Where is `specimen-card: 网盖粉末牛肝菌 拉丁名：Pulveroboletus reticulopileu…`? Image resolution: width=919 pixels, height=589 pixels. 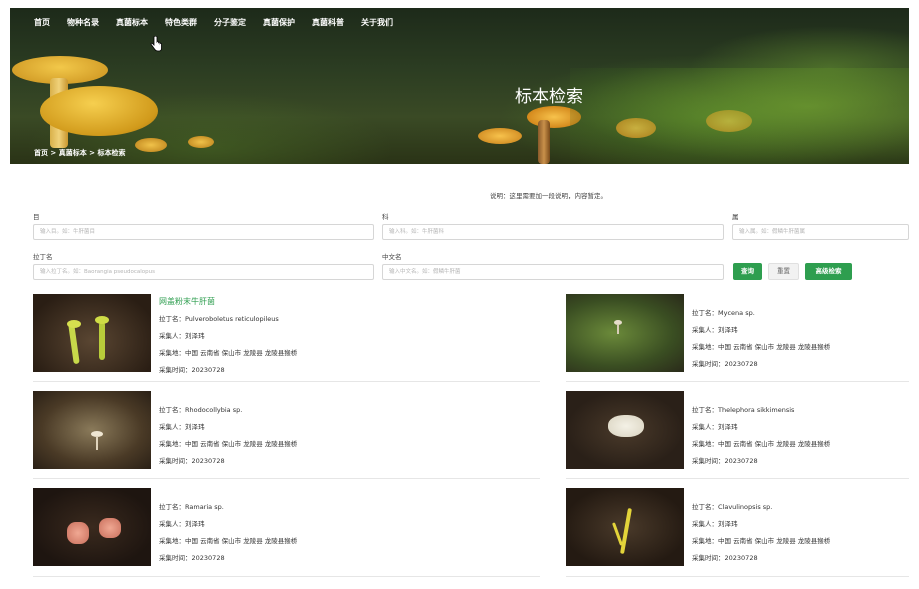
specimen-card: 网盖粉末牛肝菌 拉丁名：Pulveroboletus reticulopileu… is located at coordinates (286, 339).